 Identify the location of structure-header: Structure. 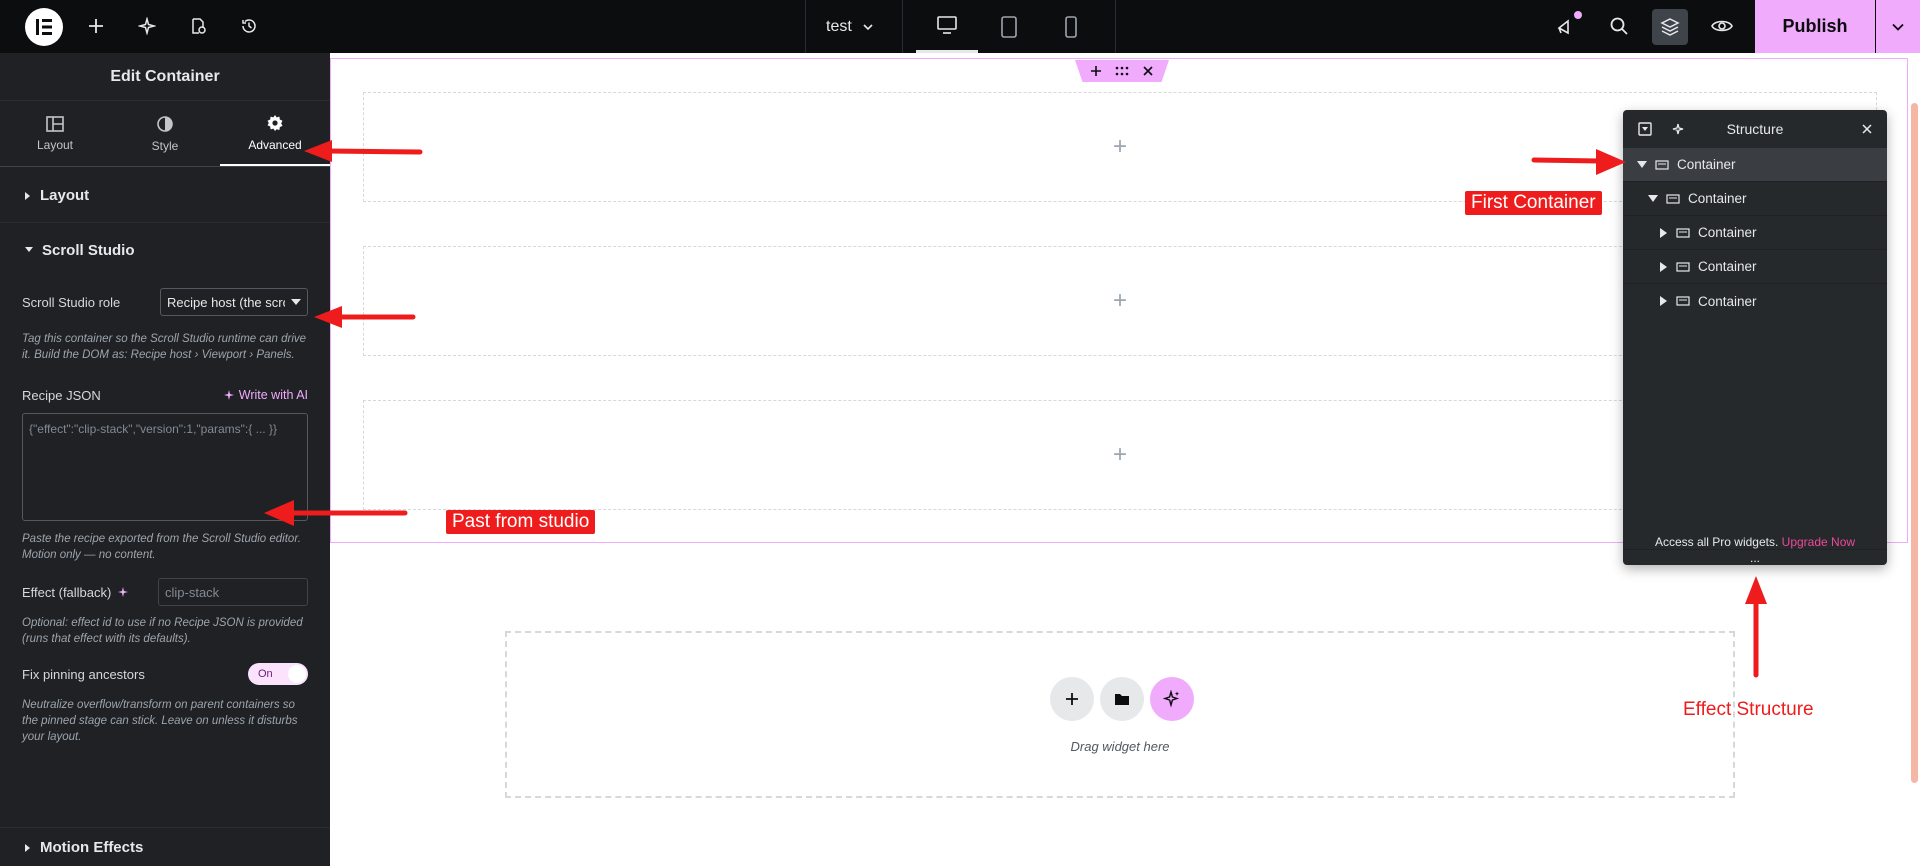
(1755, 129).